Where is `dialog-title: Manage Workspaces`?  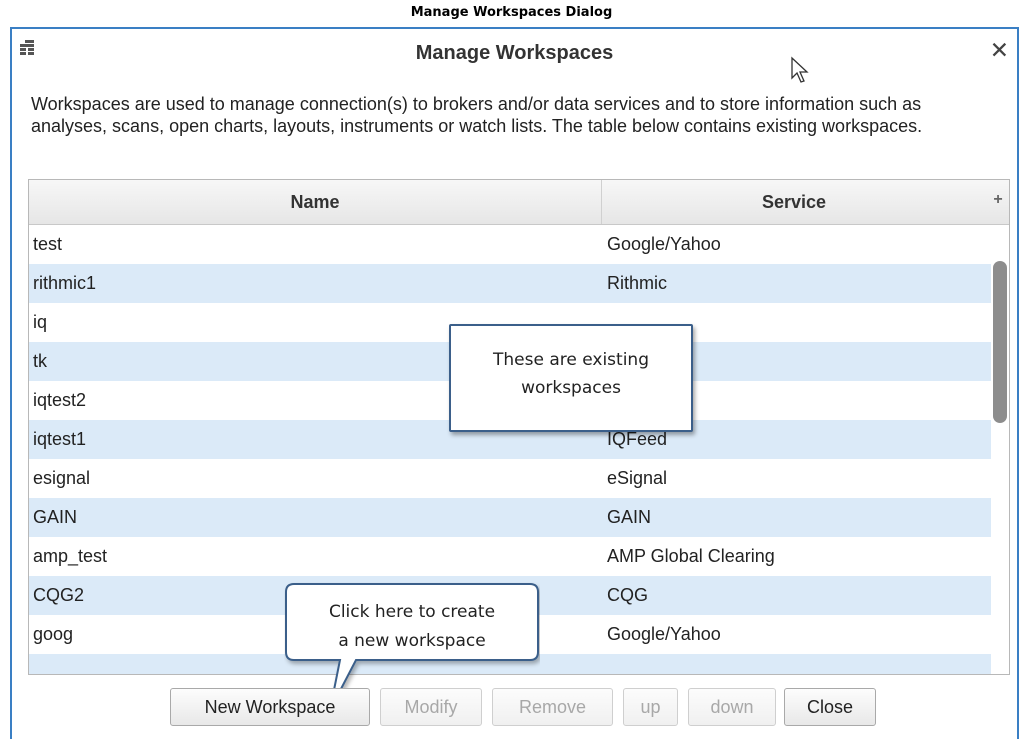 dialog-title: Manage Workspaces is located at coordinates (514, 53).